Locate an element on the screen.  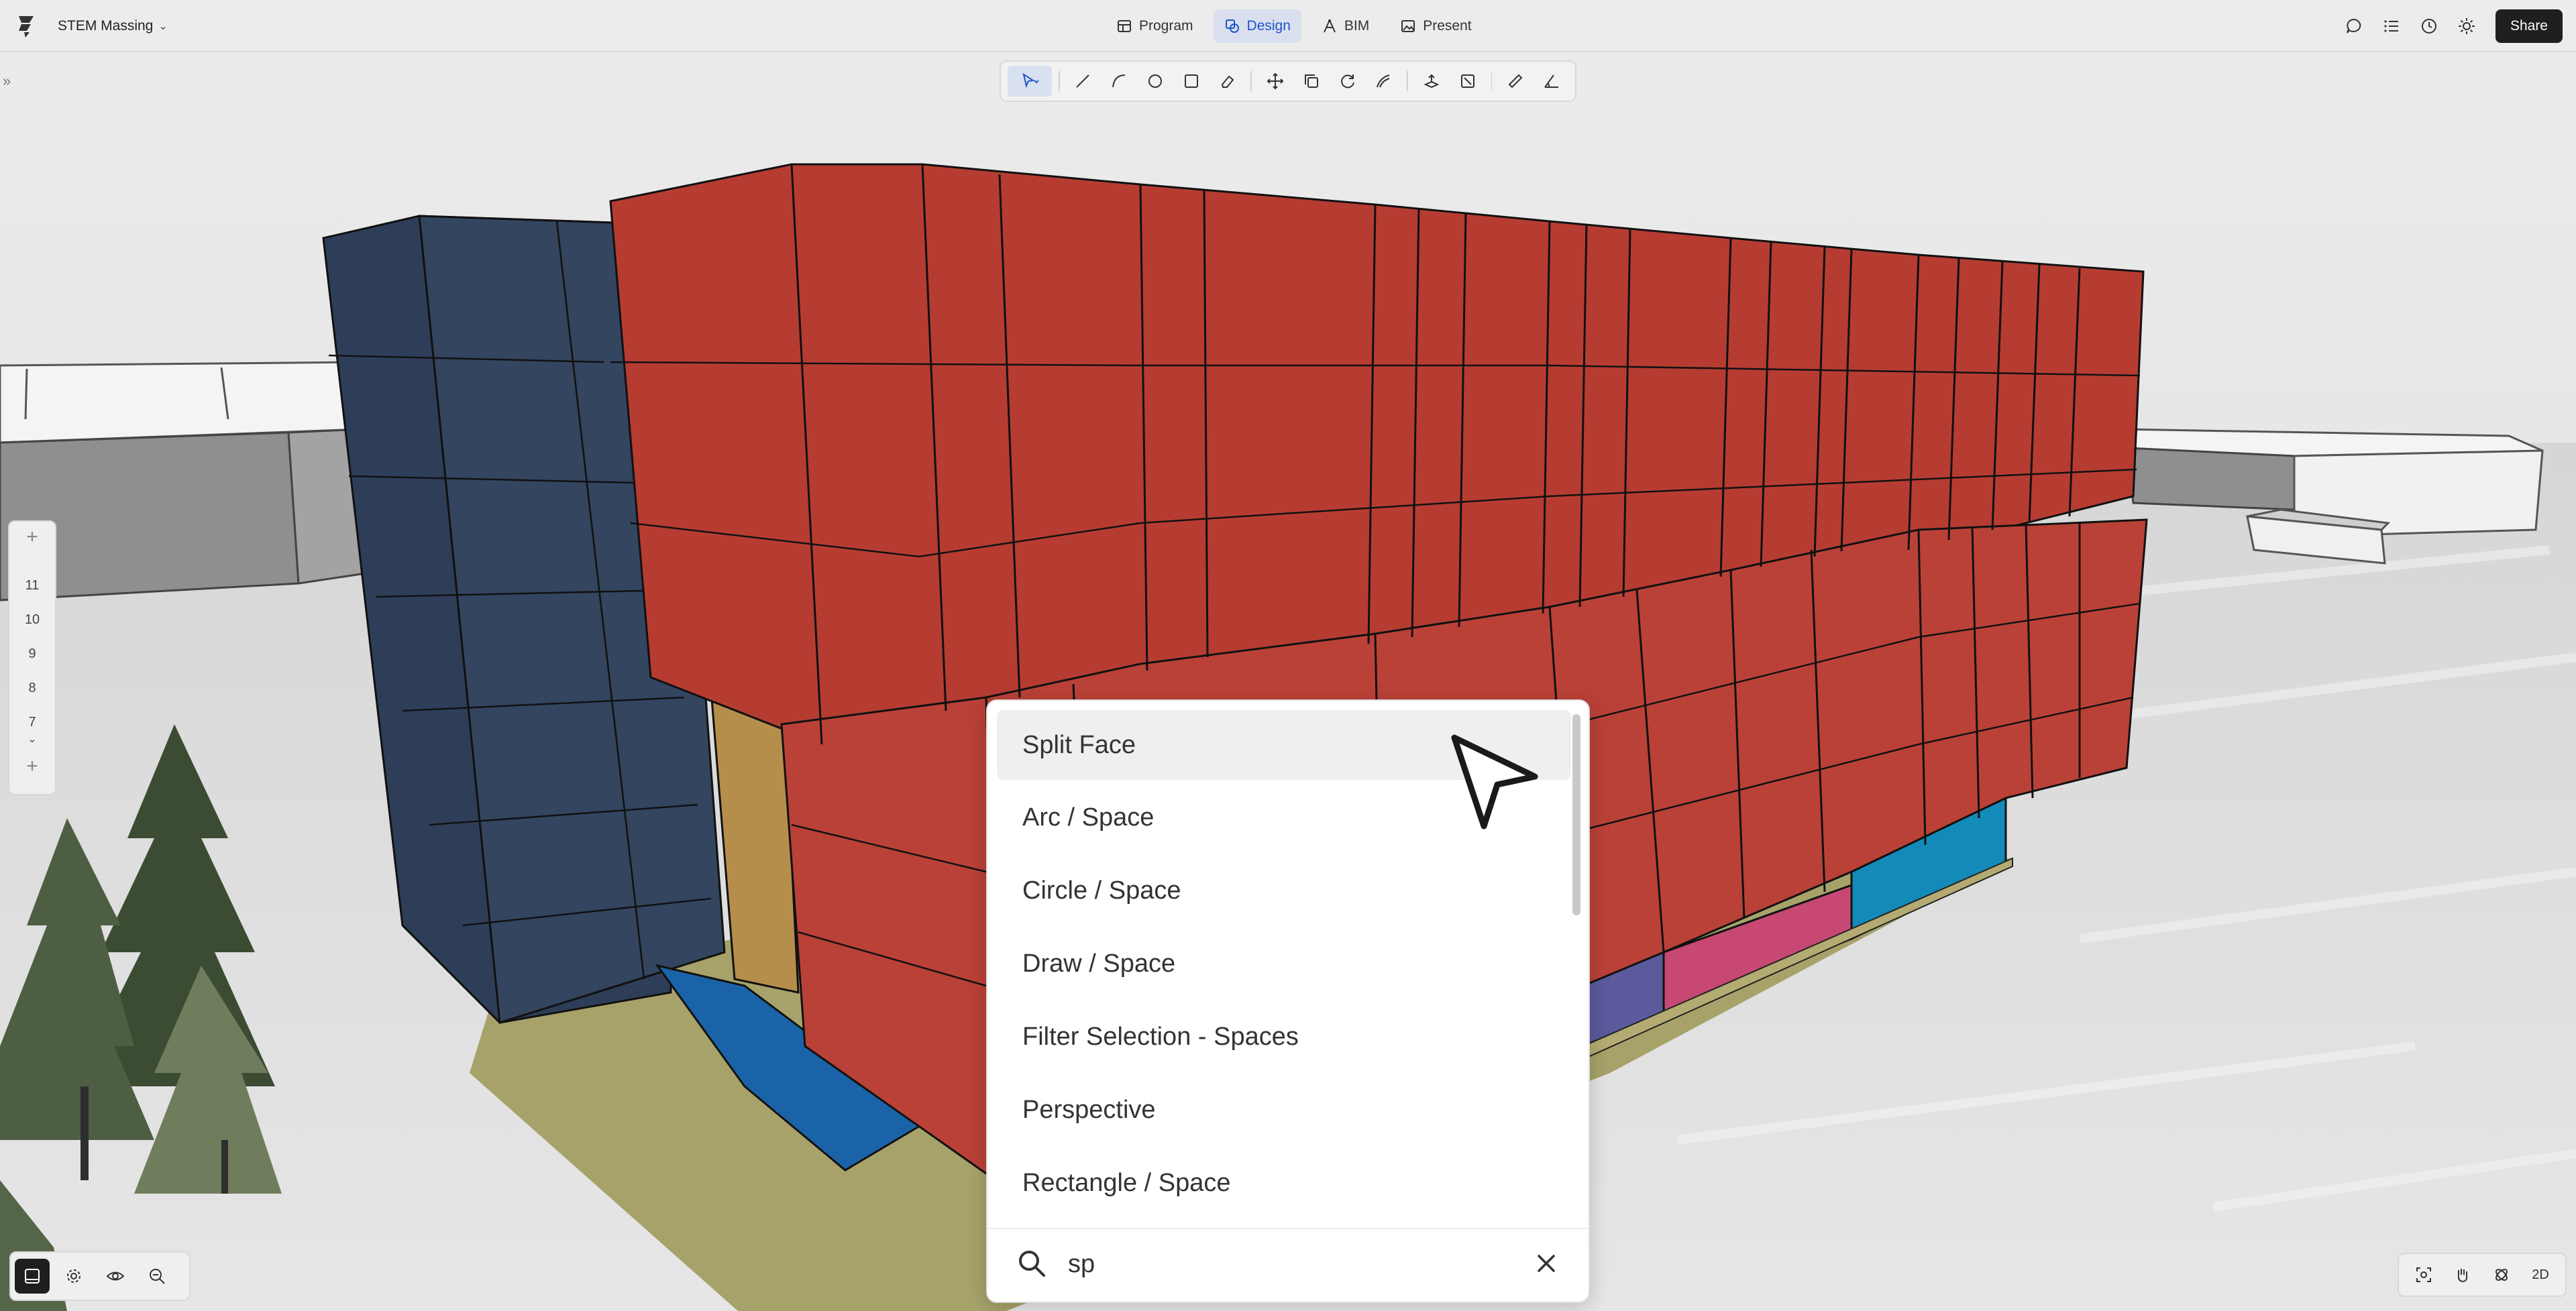
rectangle-tool is located at coordinates (1191, 81).